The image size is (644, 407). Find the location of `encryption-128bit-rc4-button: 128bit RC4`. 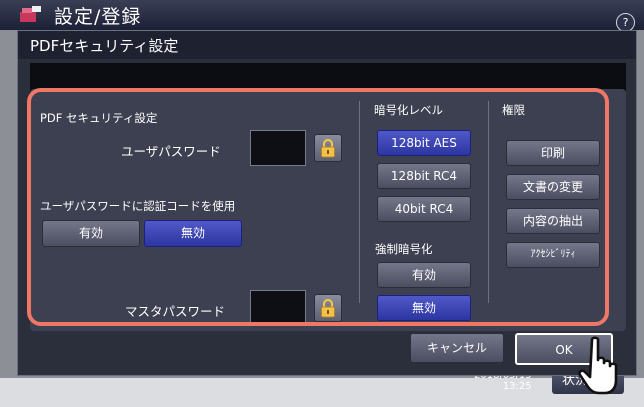

encryption-128bit-rc4-button: 128bit RC4 is located at coordinates (424, 176).